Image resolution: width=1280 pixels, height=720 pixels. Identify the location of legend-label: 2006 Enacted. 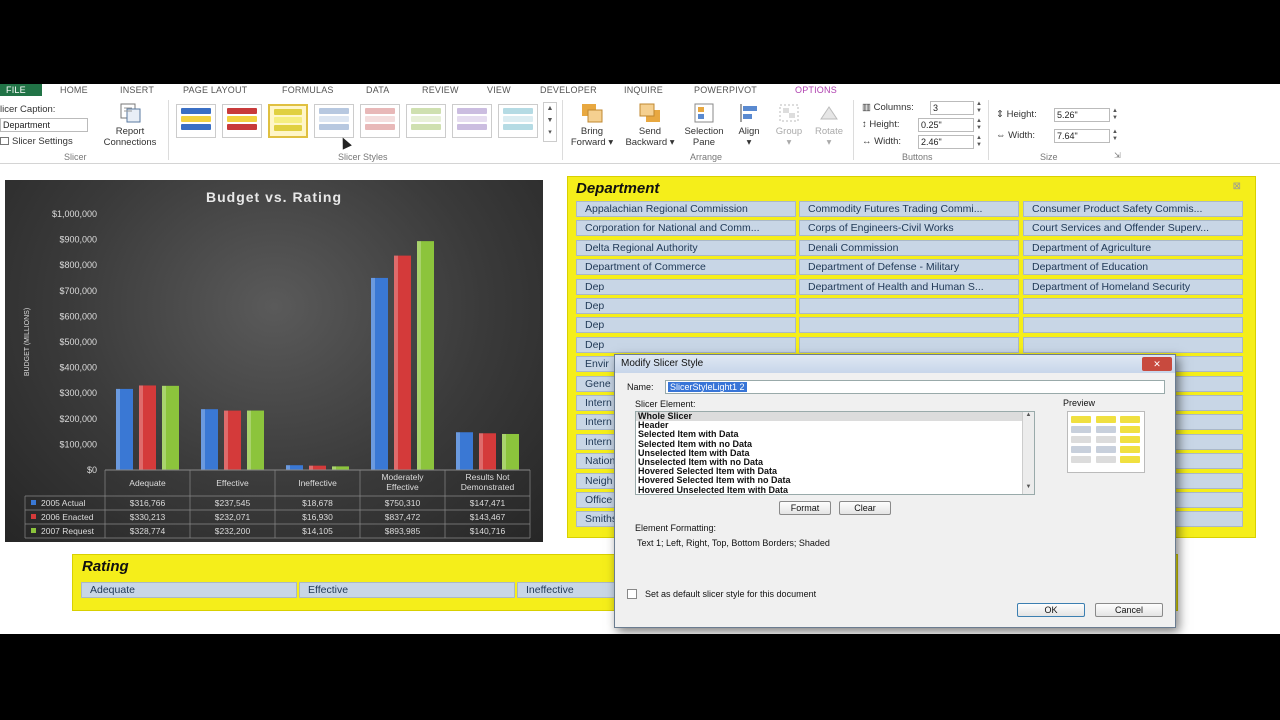
(67, 517).